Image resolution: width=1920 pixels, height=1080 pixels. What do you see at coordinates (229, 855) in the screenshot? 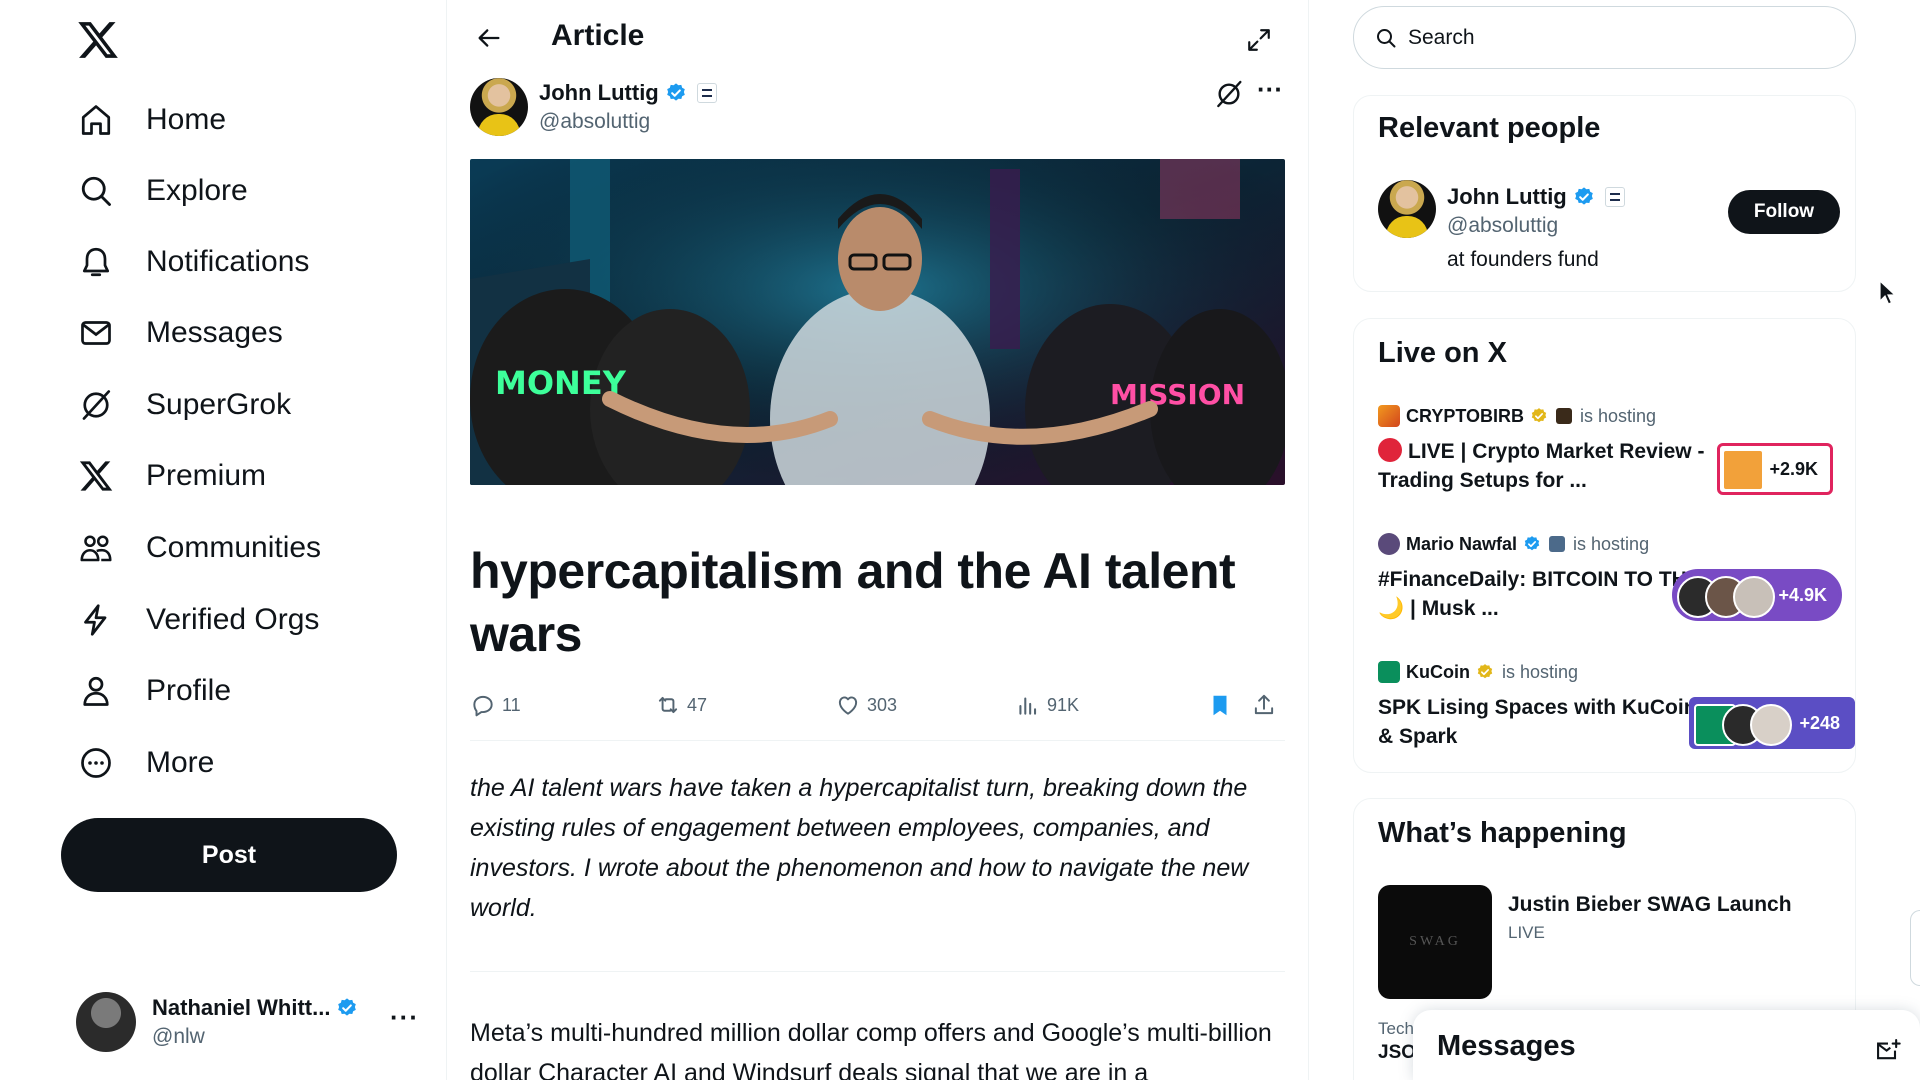
I see `post-button: Post` at bounding box center [229, 855].